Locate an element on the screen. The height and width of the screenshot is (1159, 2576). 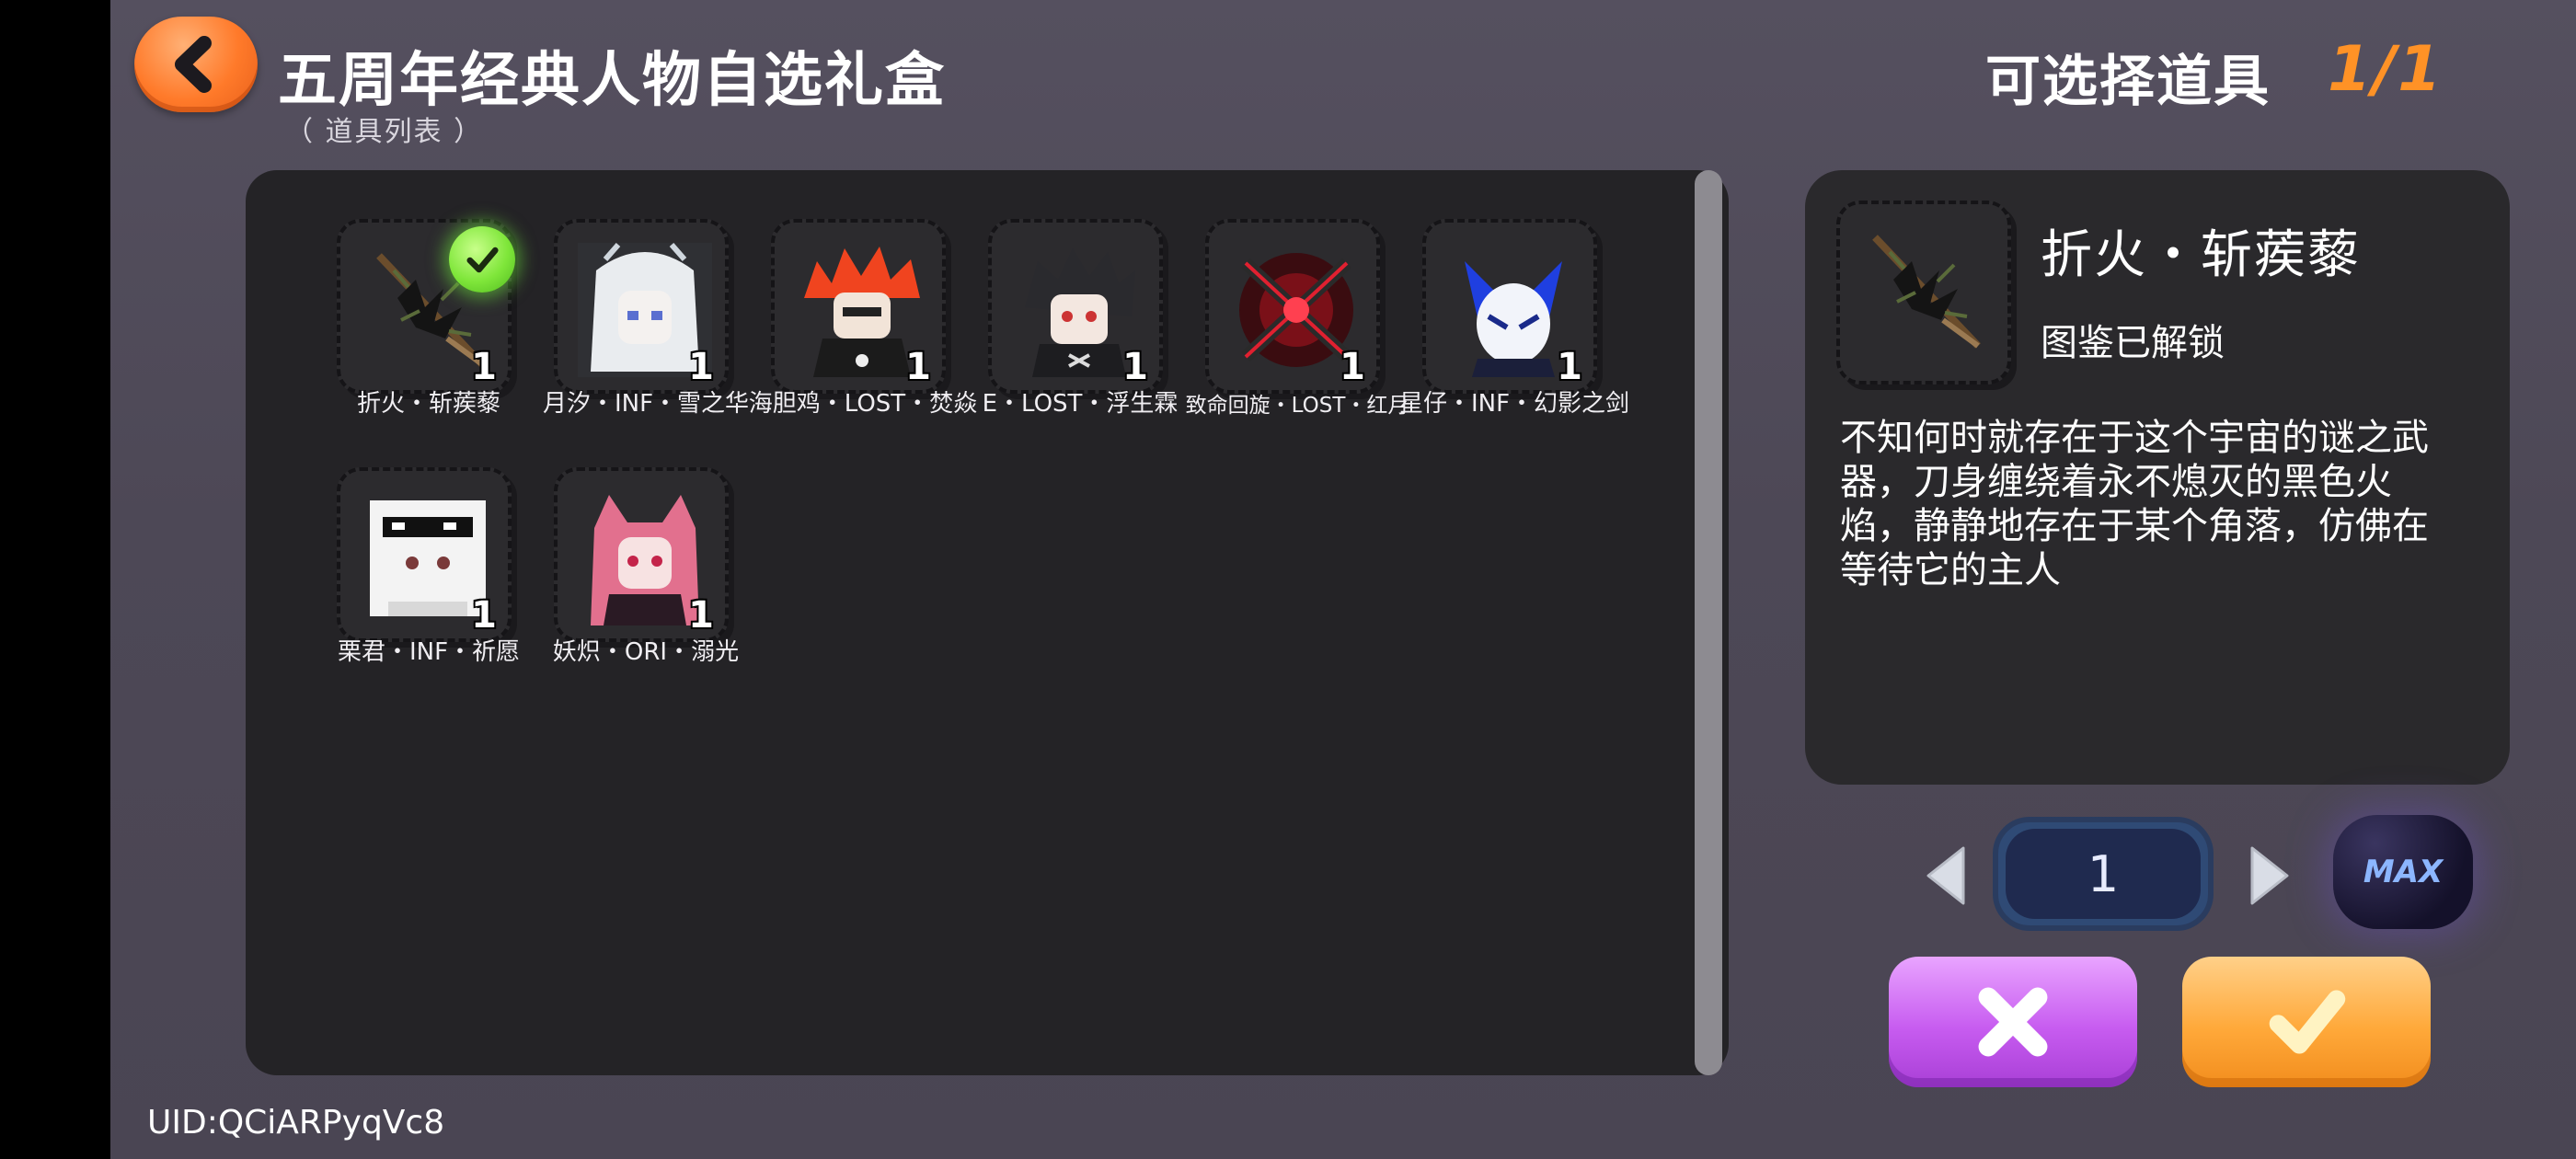
collection-status: 图鉴已解锁 is located at coordinates (2133, 343).